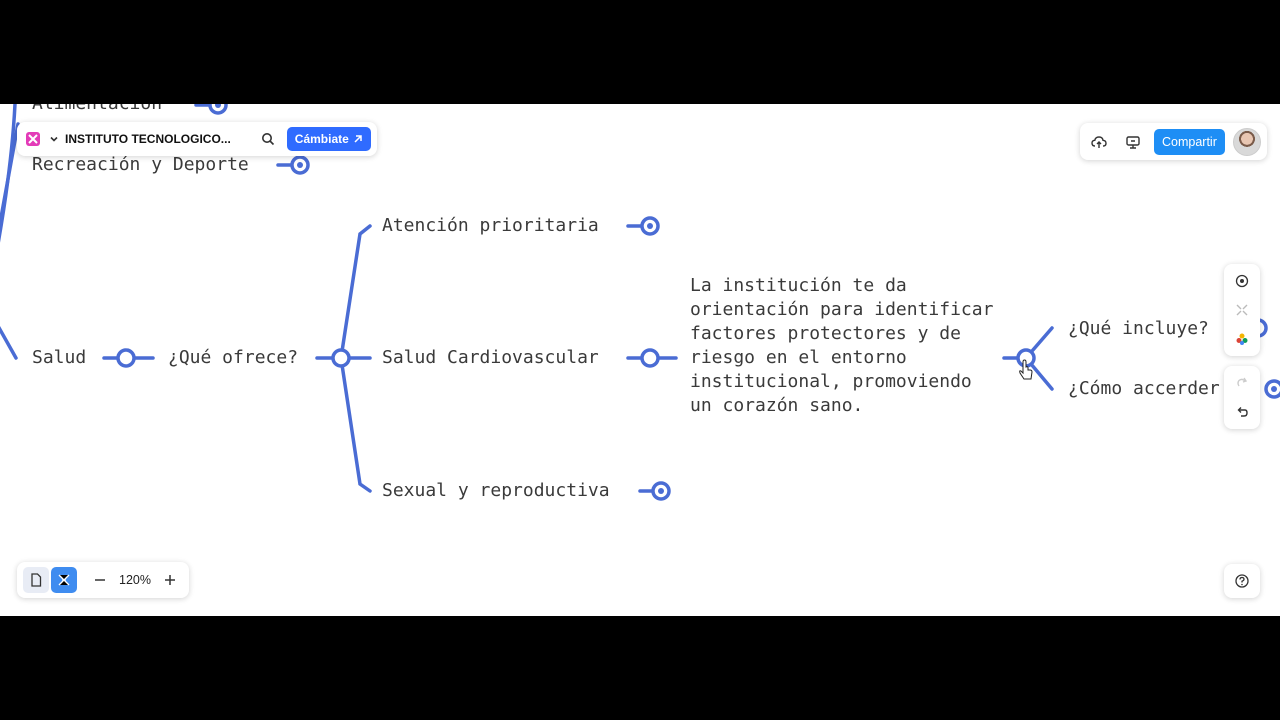 The width and height of the screenshot is (1280, 720). I want to click on plus-icon, so click(170, 580).